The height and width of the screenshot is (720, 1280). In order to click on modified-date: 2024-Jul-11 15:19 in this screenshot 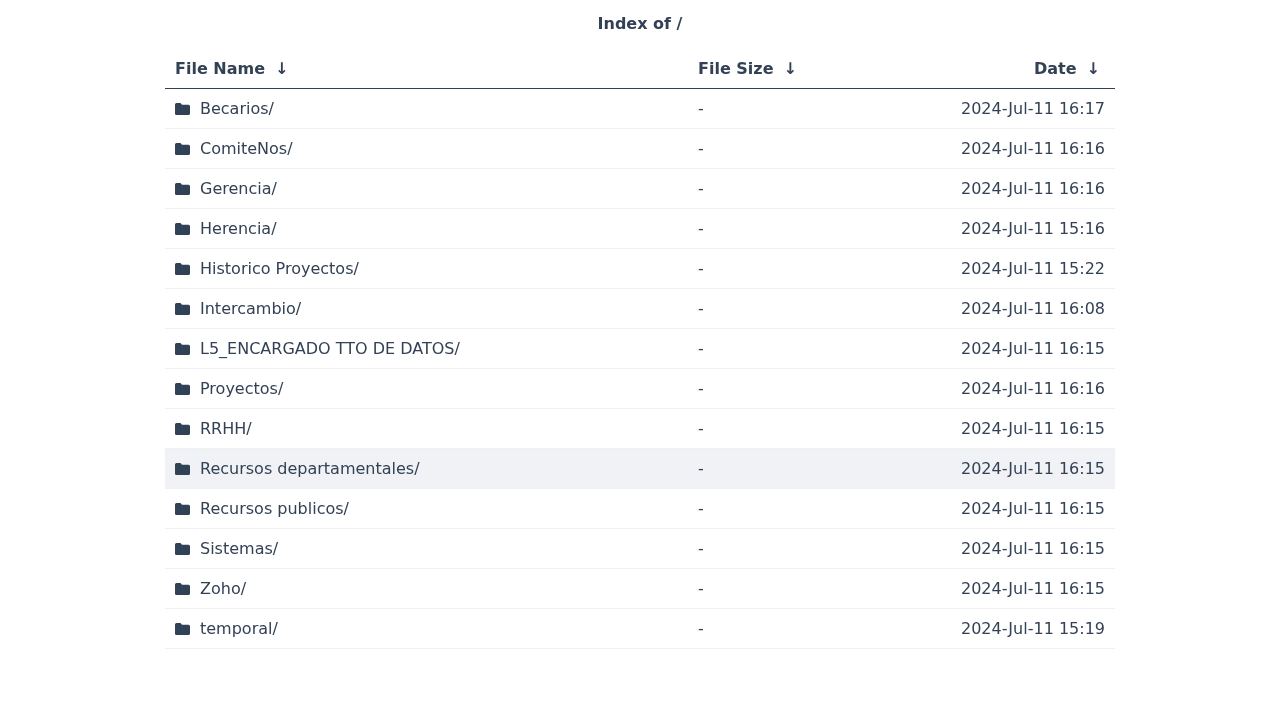, I will do `click(1033, 628)`.